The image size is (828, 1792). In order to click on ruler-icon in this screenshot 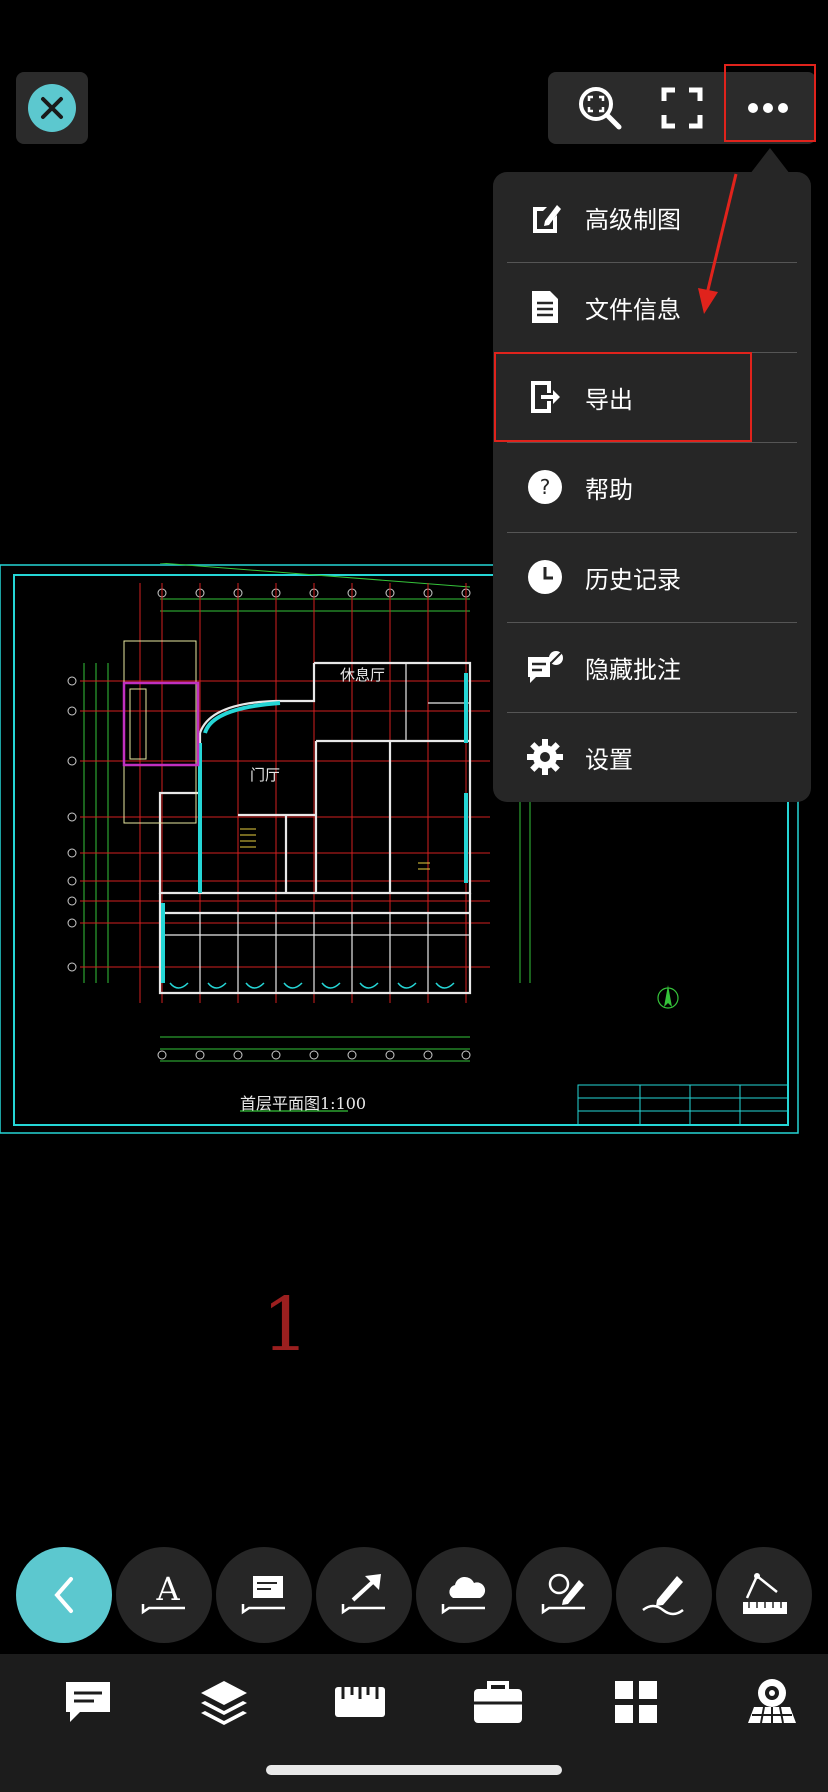, I will do `click(360, 1702)`.